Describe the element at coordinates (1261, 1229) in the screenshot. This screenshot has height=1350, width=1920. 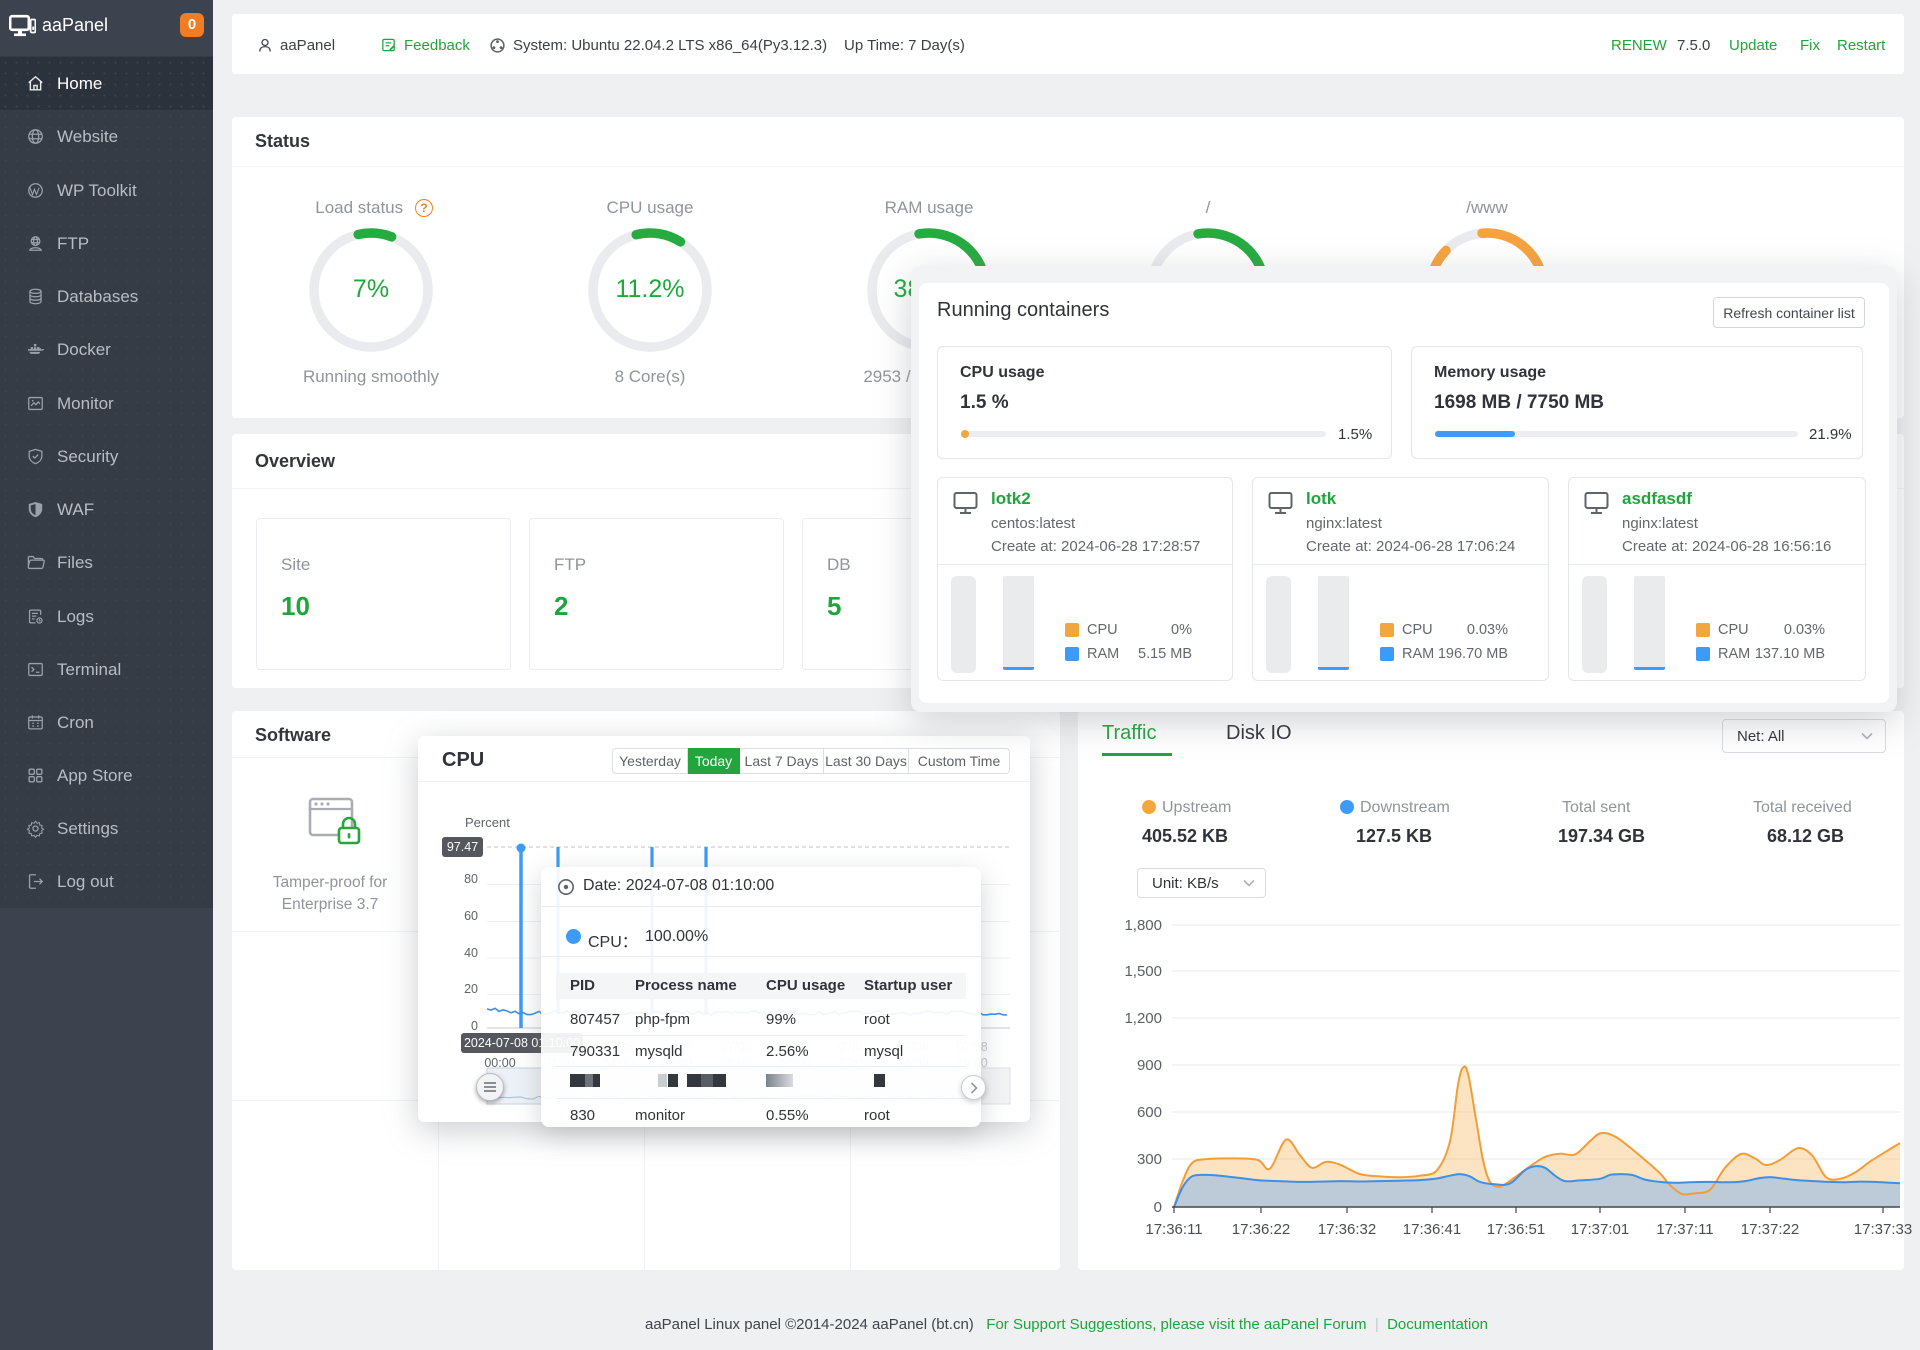
I see `svg-text: 17:36:22` at that location.